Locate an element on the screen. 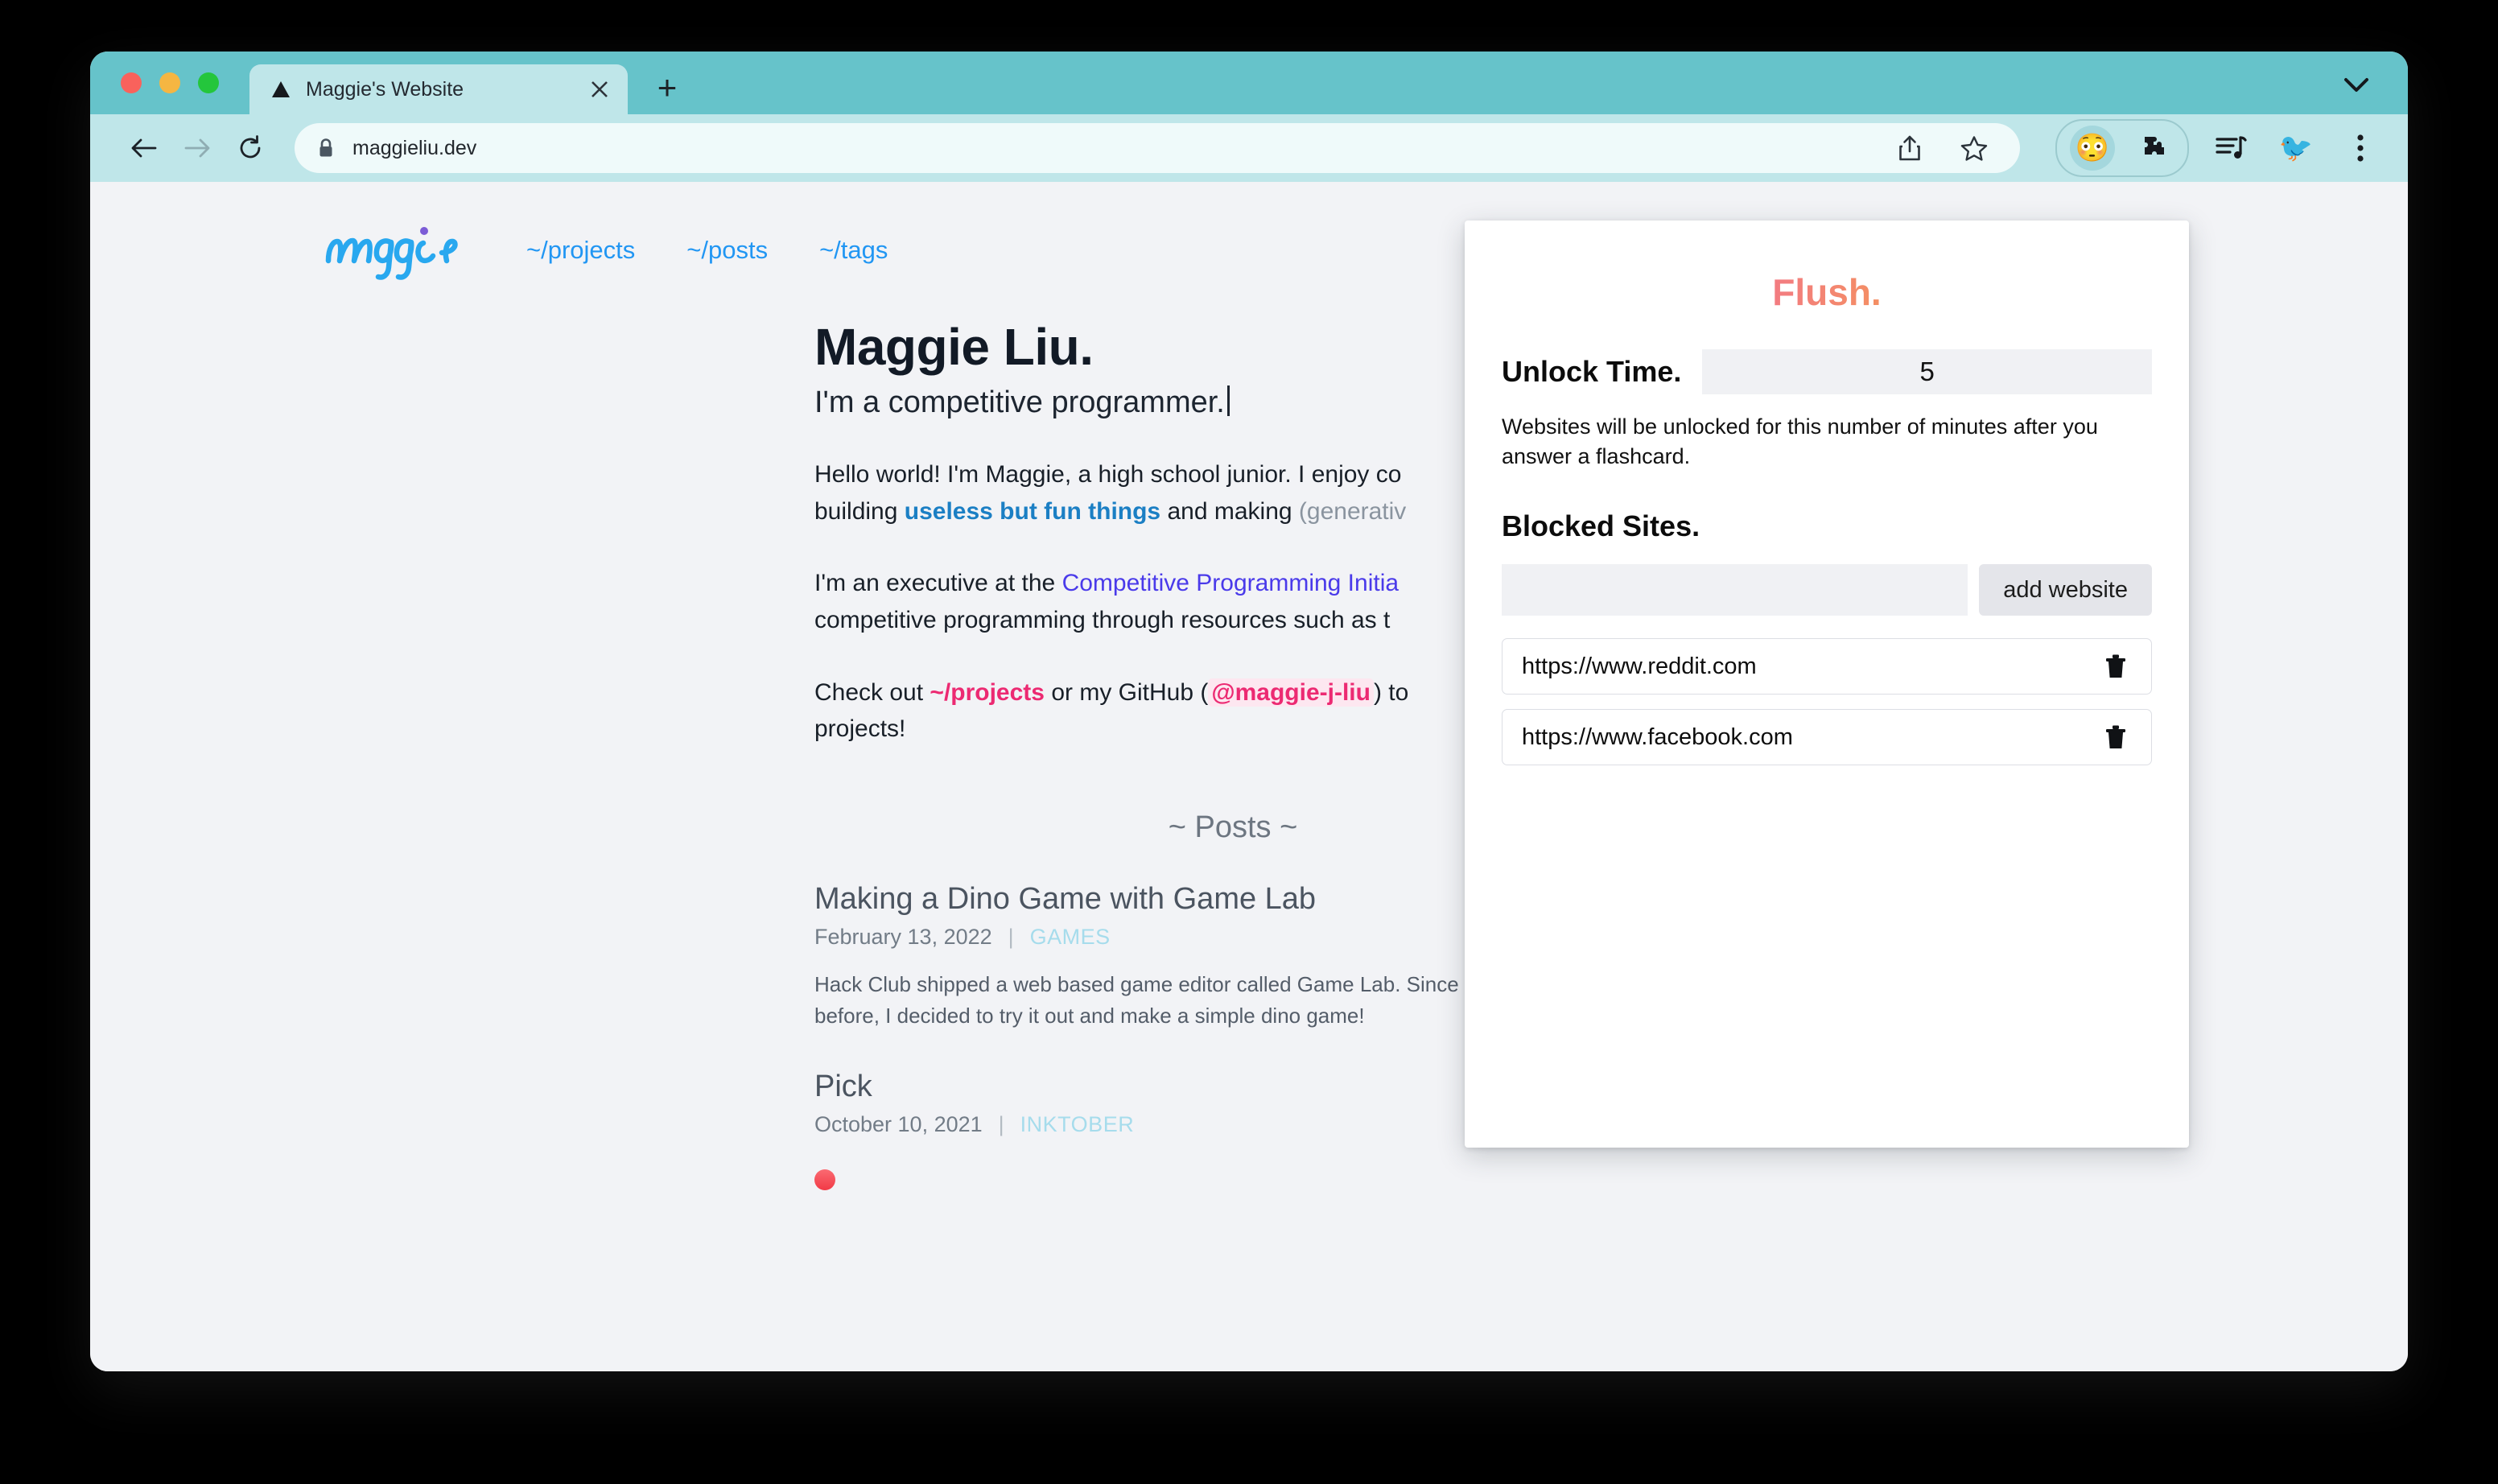 The width and height of the screenshot is (2498, 1484). chevron-down-icon is located at coordinates (2356, 85).